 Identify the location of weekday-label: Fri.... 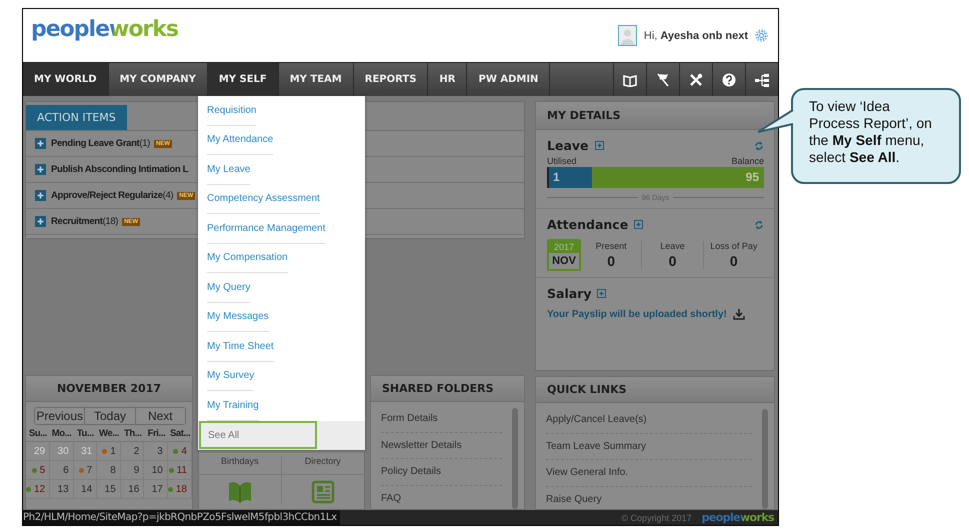
(156, 433).